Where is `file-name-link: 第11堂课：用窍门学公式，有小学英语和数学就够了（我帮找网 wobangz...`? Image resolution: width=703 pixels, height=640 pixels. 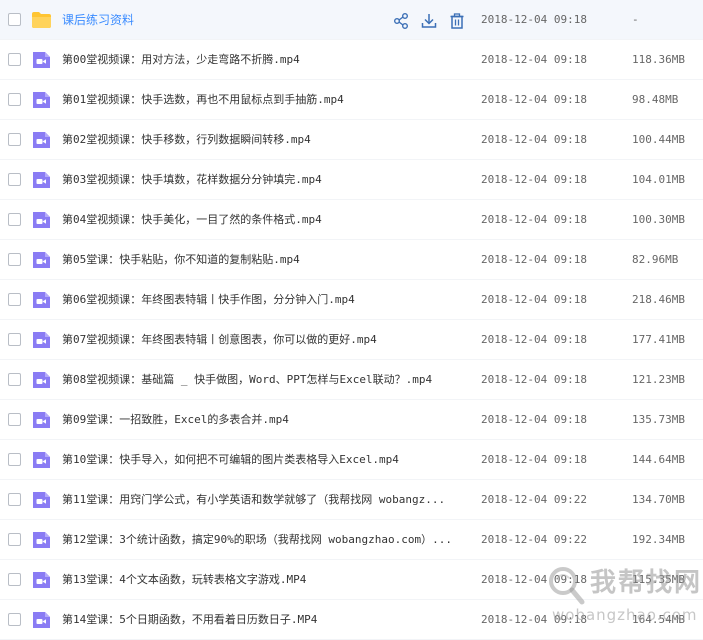
file-name-link: 第11堂课：用窍门学公式，有小学英语和数学就够了（我帮找网 wobangz... is located at coordinates (253, 500).